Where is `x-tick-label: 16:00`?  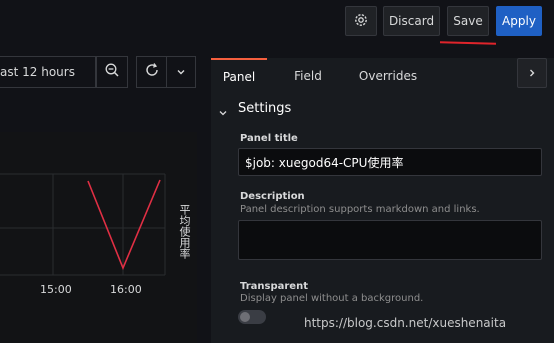
x-tick-label: 16:00 is located at coordinates (126, 289).